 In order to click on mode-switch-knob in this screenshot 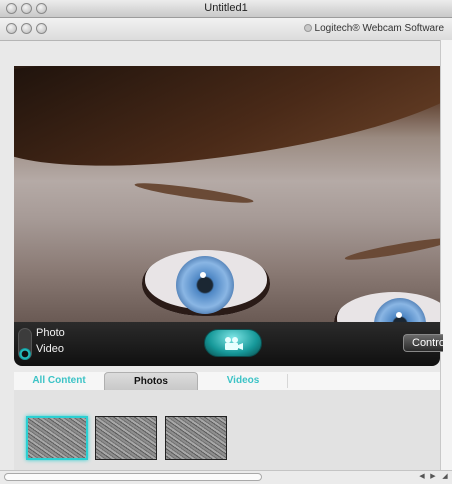, I will do `click(25, 354)`.